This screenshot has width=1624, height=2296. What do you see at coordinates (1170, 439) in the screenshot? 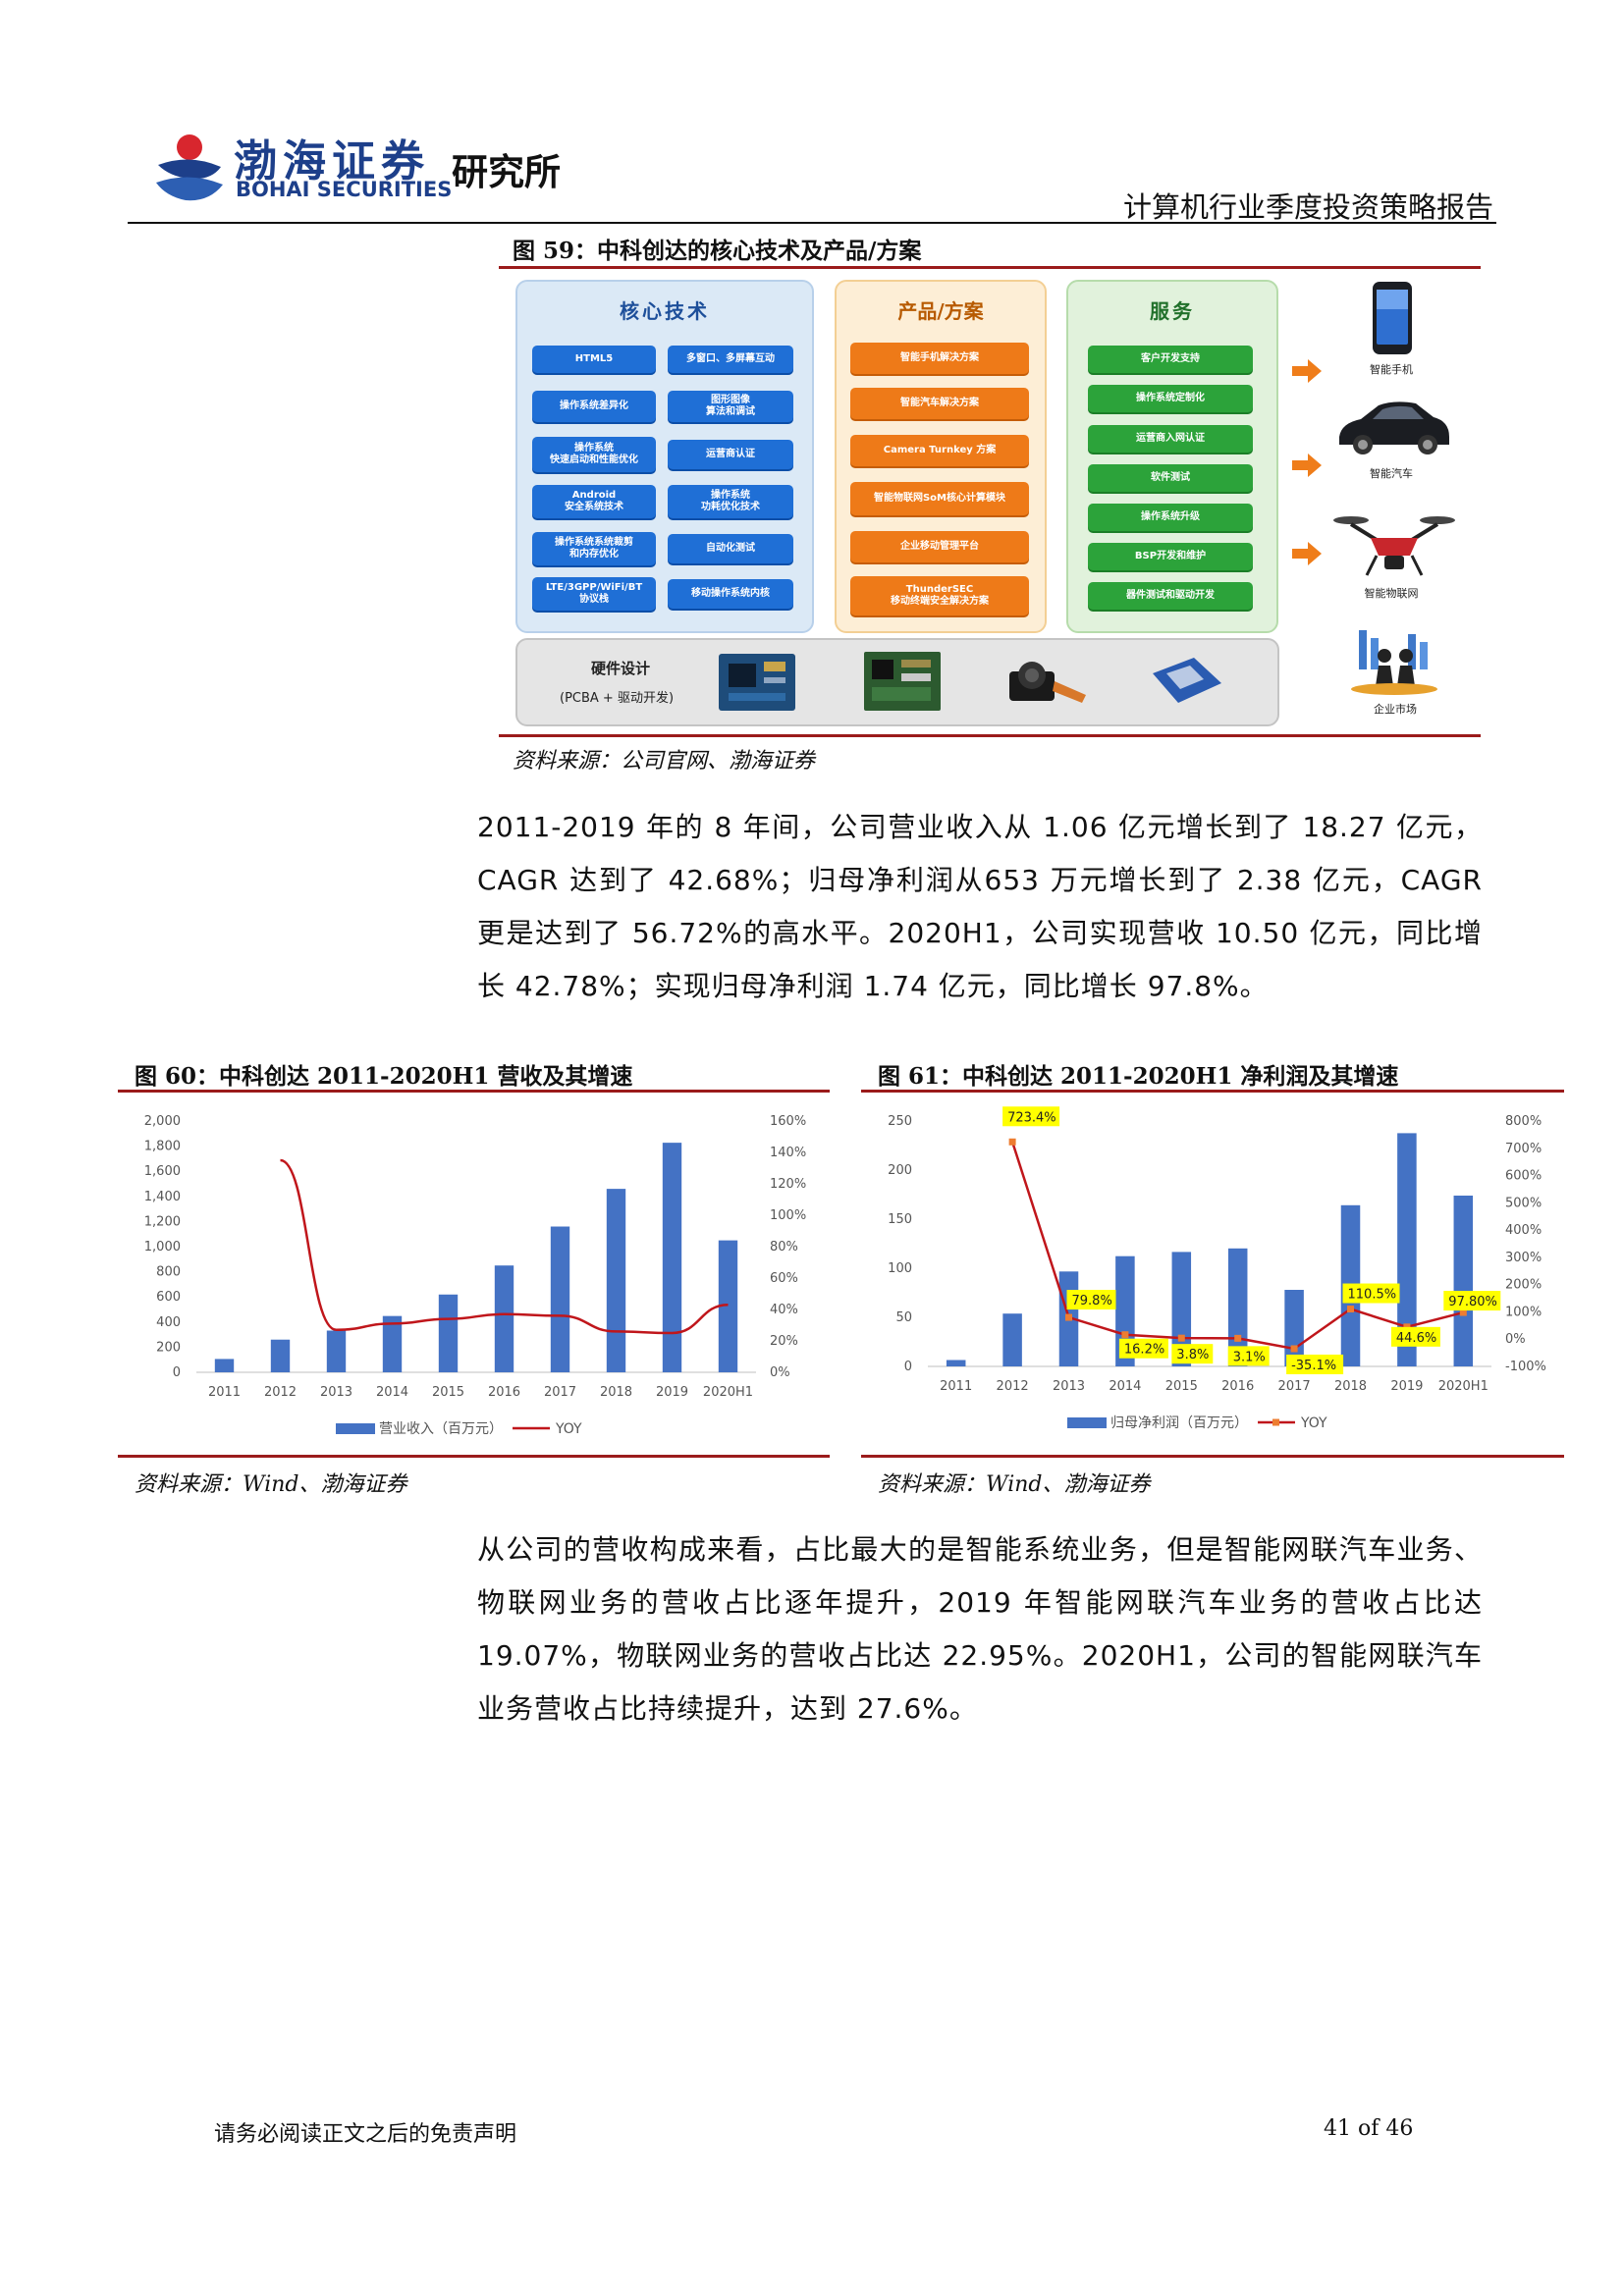
I see `service-item: 运营商入网认证` at bounding box center [1170, 439].